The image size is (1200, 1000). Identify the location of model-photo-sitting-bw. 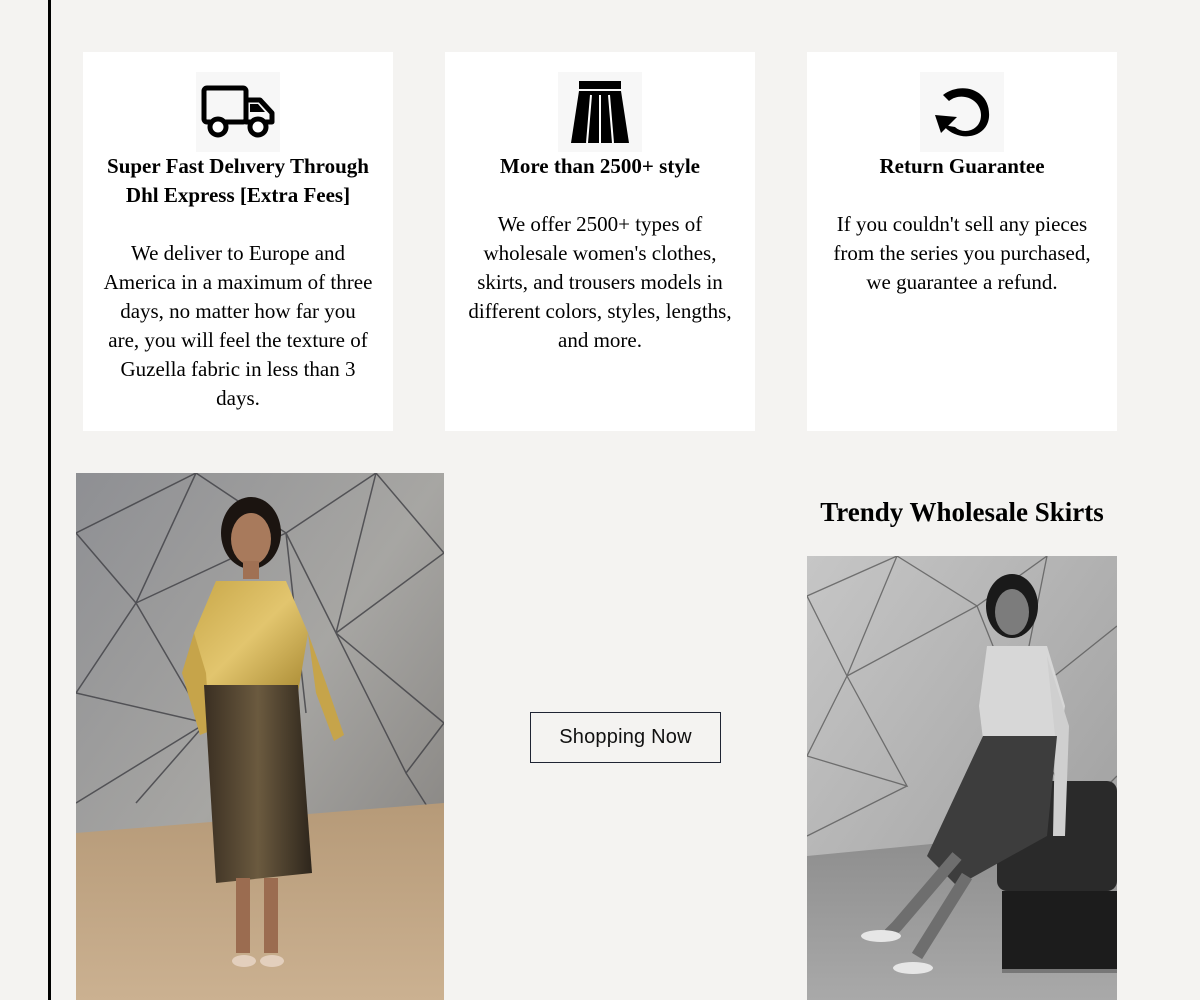
(962, 778).